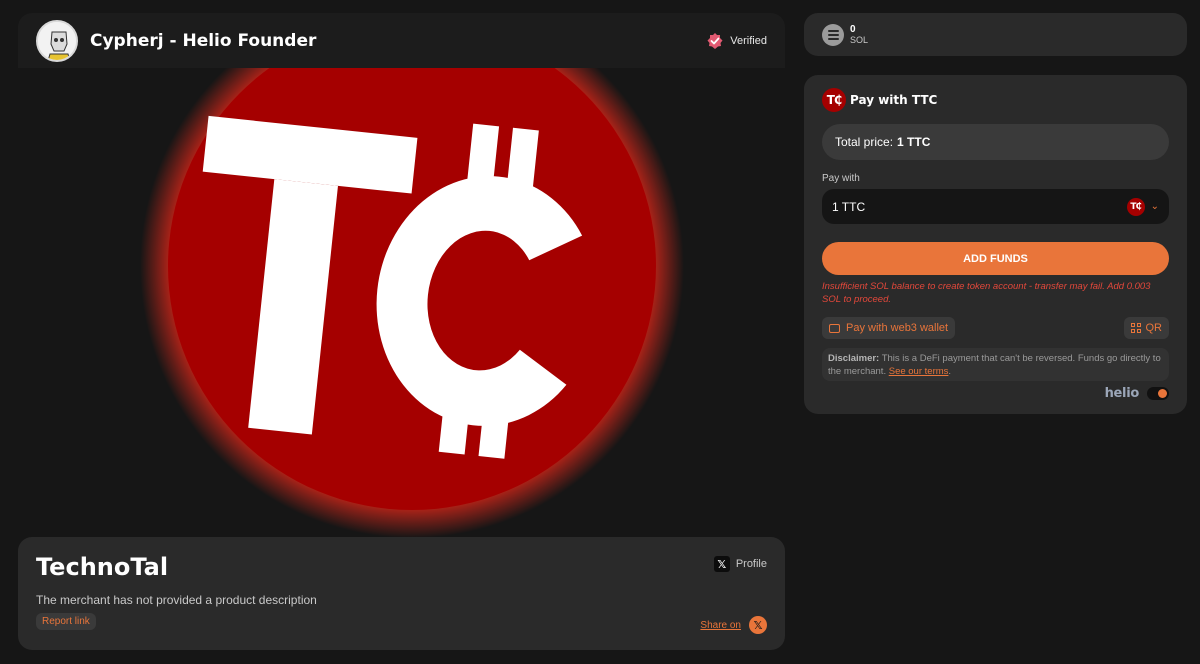 The width and height of the screenshot is (1200, 664). I want to click on add-funds-button: ADD FUNDS, so click(995, 258).